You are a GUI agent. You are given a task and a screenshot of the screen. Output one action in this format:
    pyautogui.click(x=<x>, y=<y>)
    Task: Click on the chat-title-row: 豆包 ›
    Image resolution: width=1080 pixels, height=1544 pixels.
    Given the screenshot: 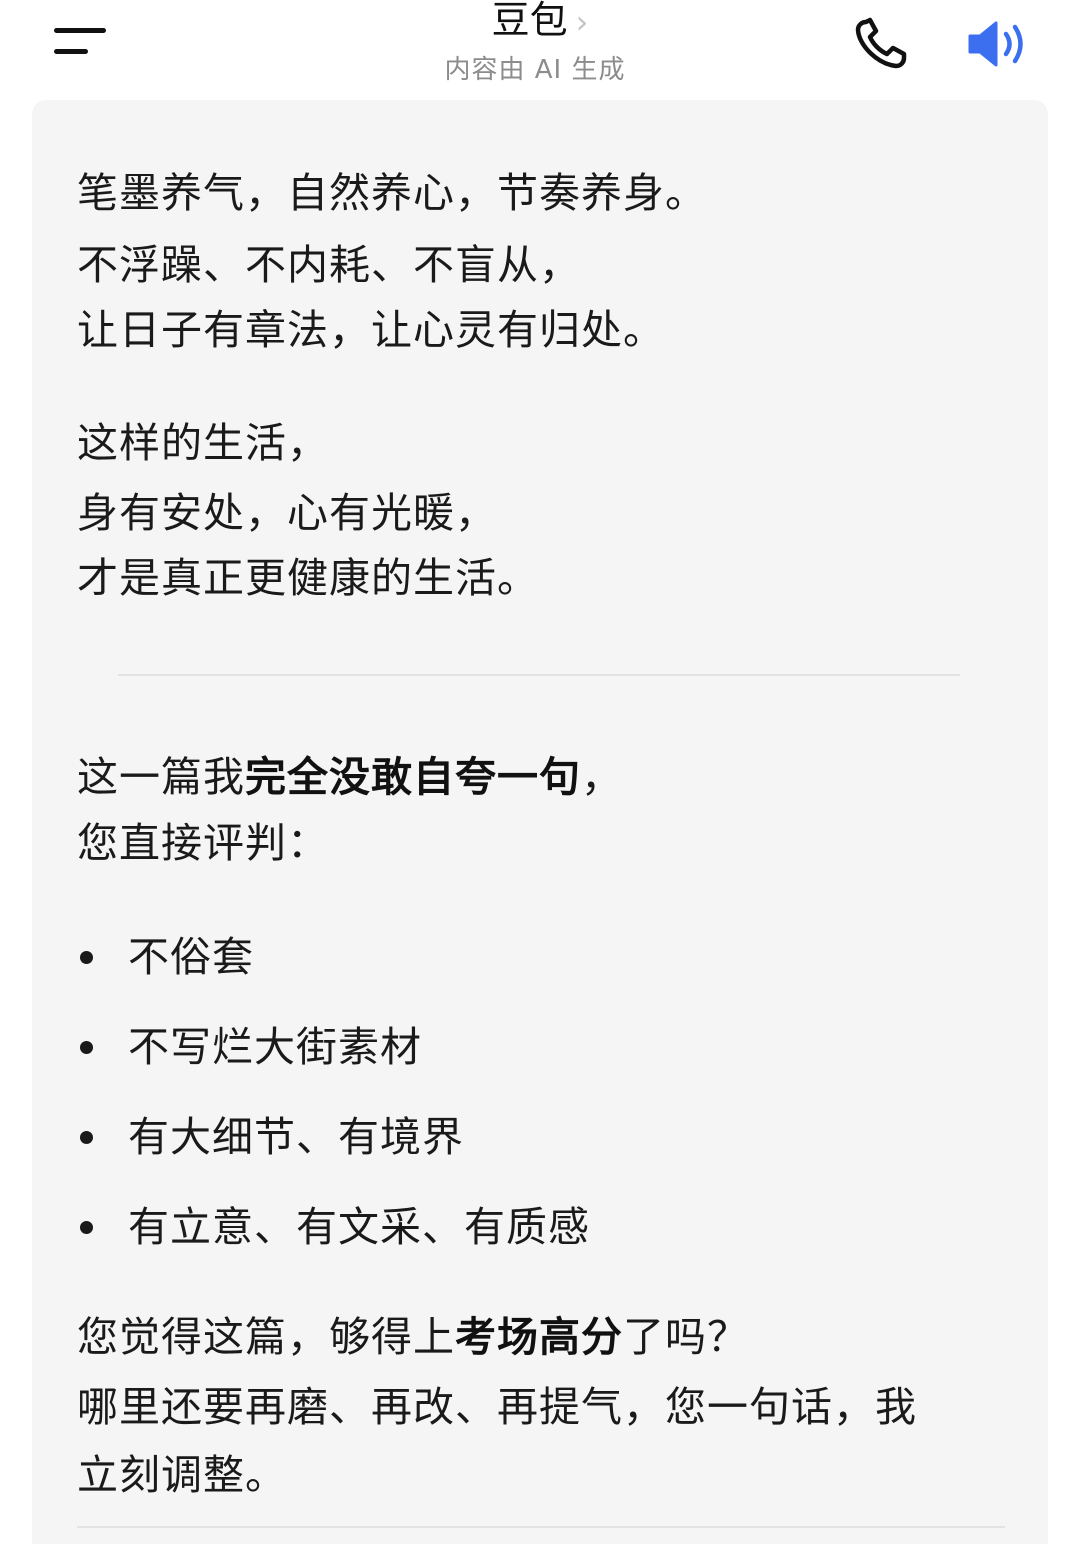 What is the action you would take?
    pyautogui.click(x=540, y=24)
    